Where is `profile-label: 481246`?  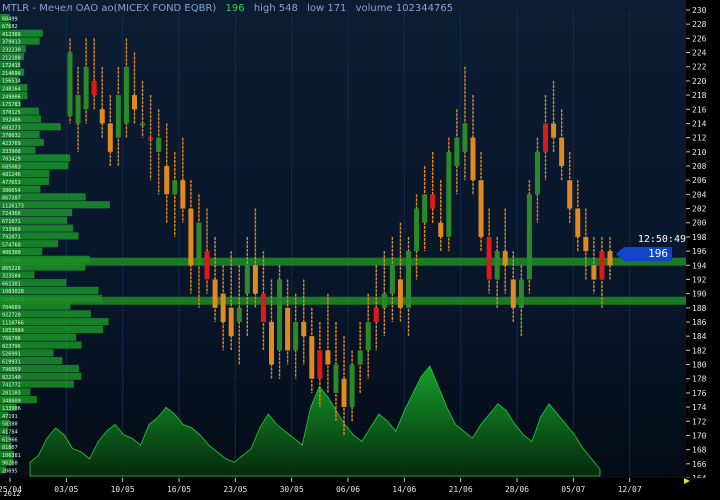
profile-label: 481246 is located at coordinates (11, 175).